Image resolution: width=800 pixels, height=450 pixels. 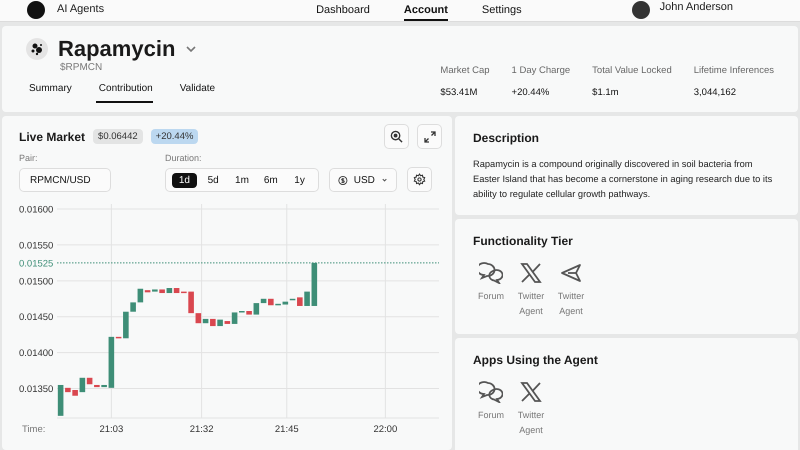 I want to click on axis-title: Time:, so click(x=34, y=429).